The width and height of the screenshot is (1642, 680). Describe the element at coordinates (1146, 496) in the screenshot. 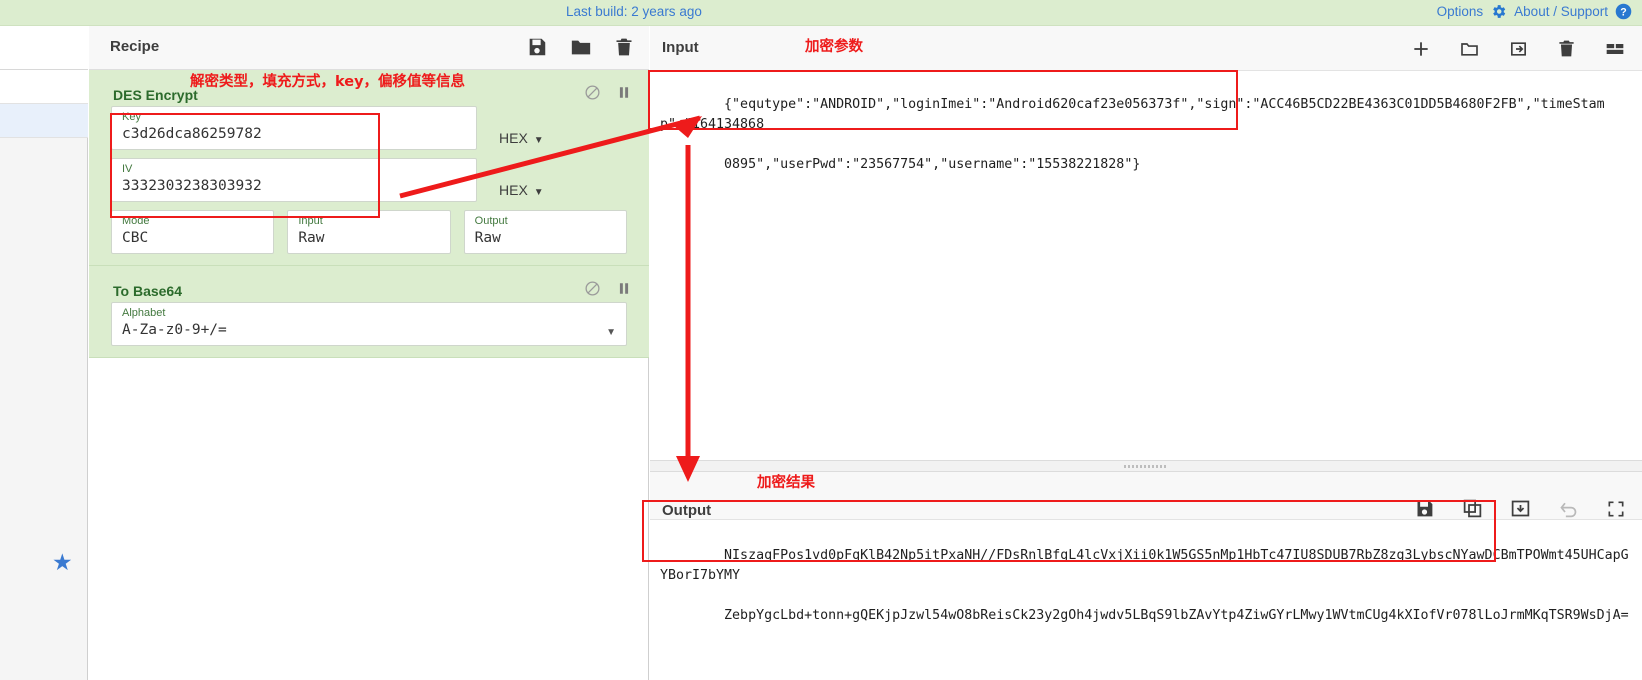

I see `output-header: Output time: 2ms length: 236 lines: 1` at that location.